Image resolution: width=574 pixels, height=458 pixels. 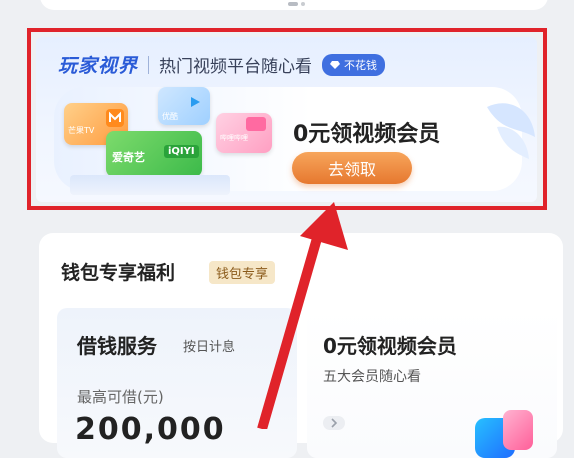 What do you see at coordinates (117, 346) in the screenshot?
I see `borrow-title: 借钱服务` at bounding box center [117, 346].